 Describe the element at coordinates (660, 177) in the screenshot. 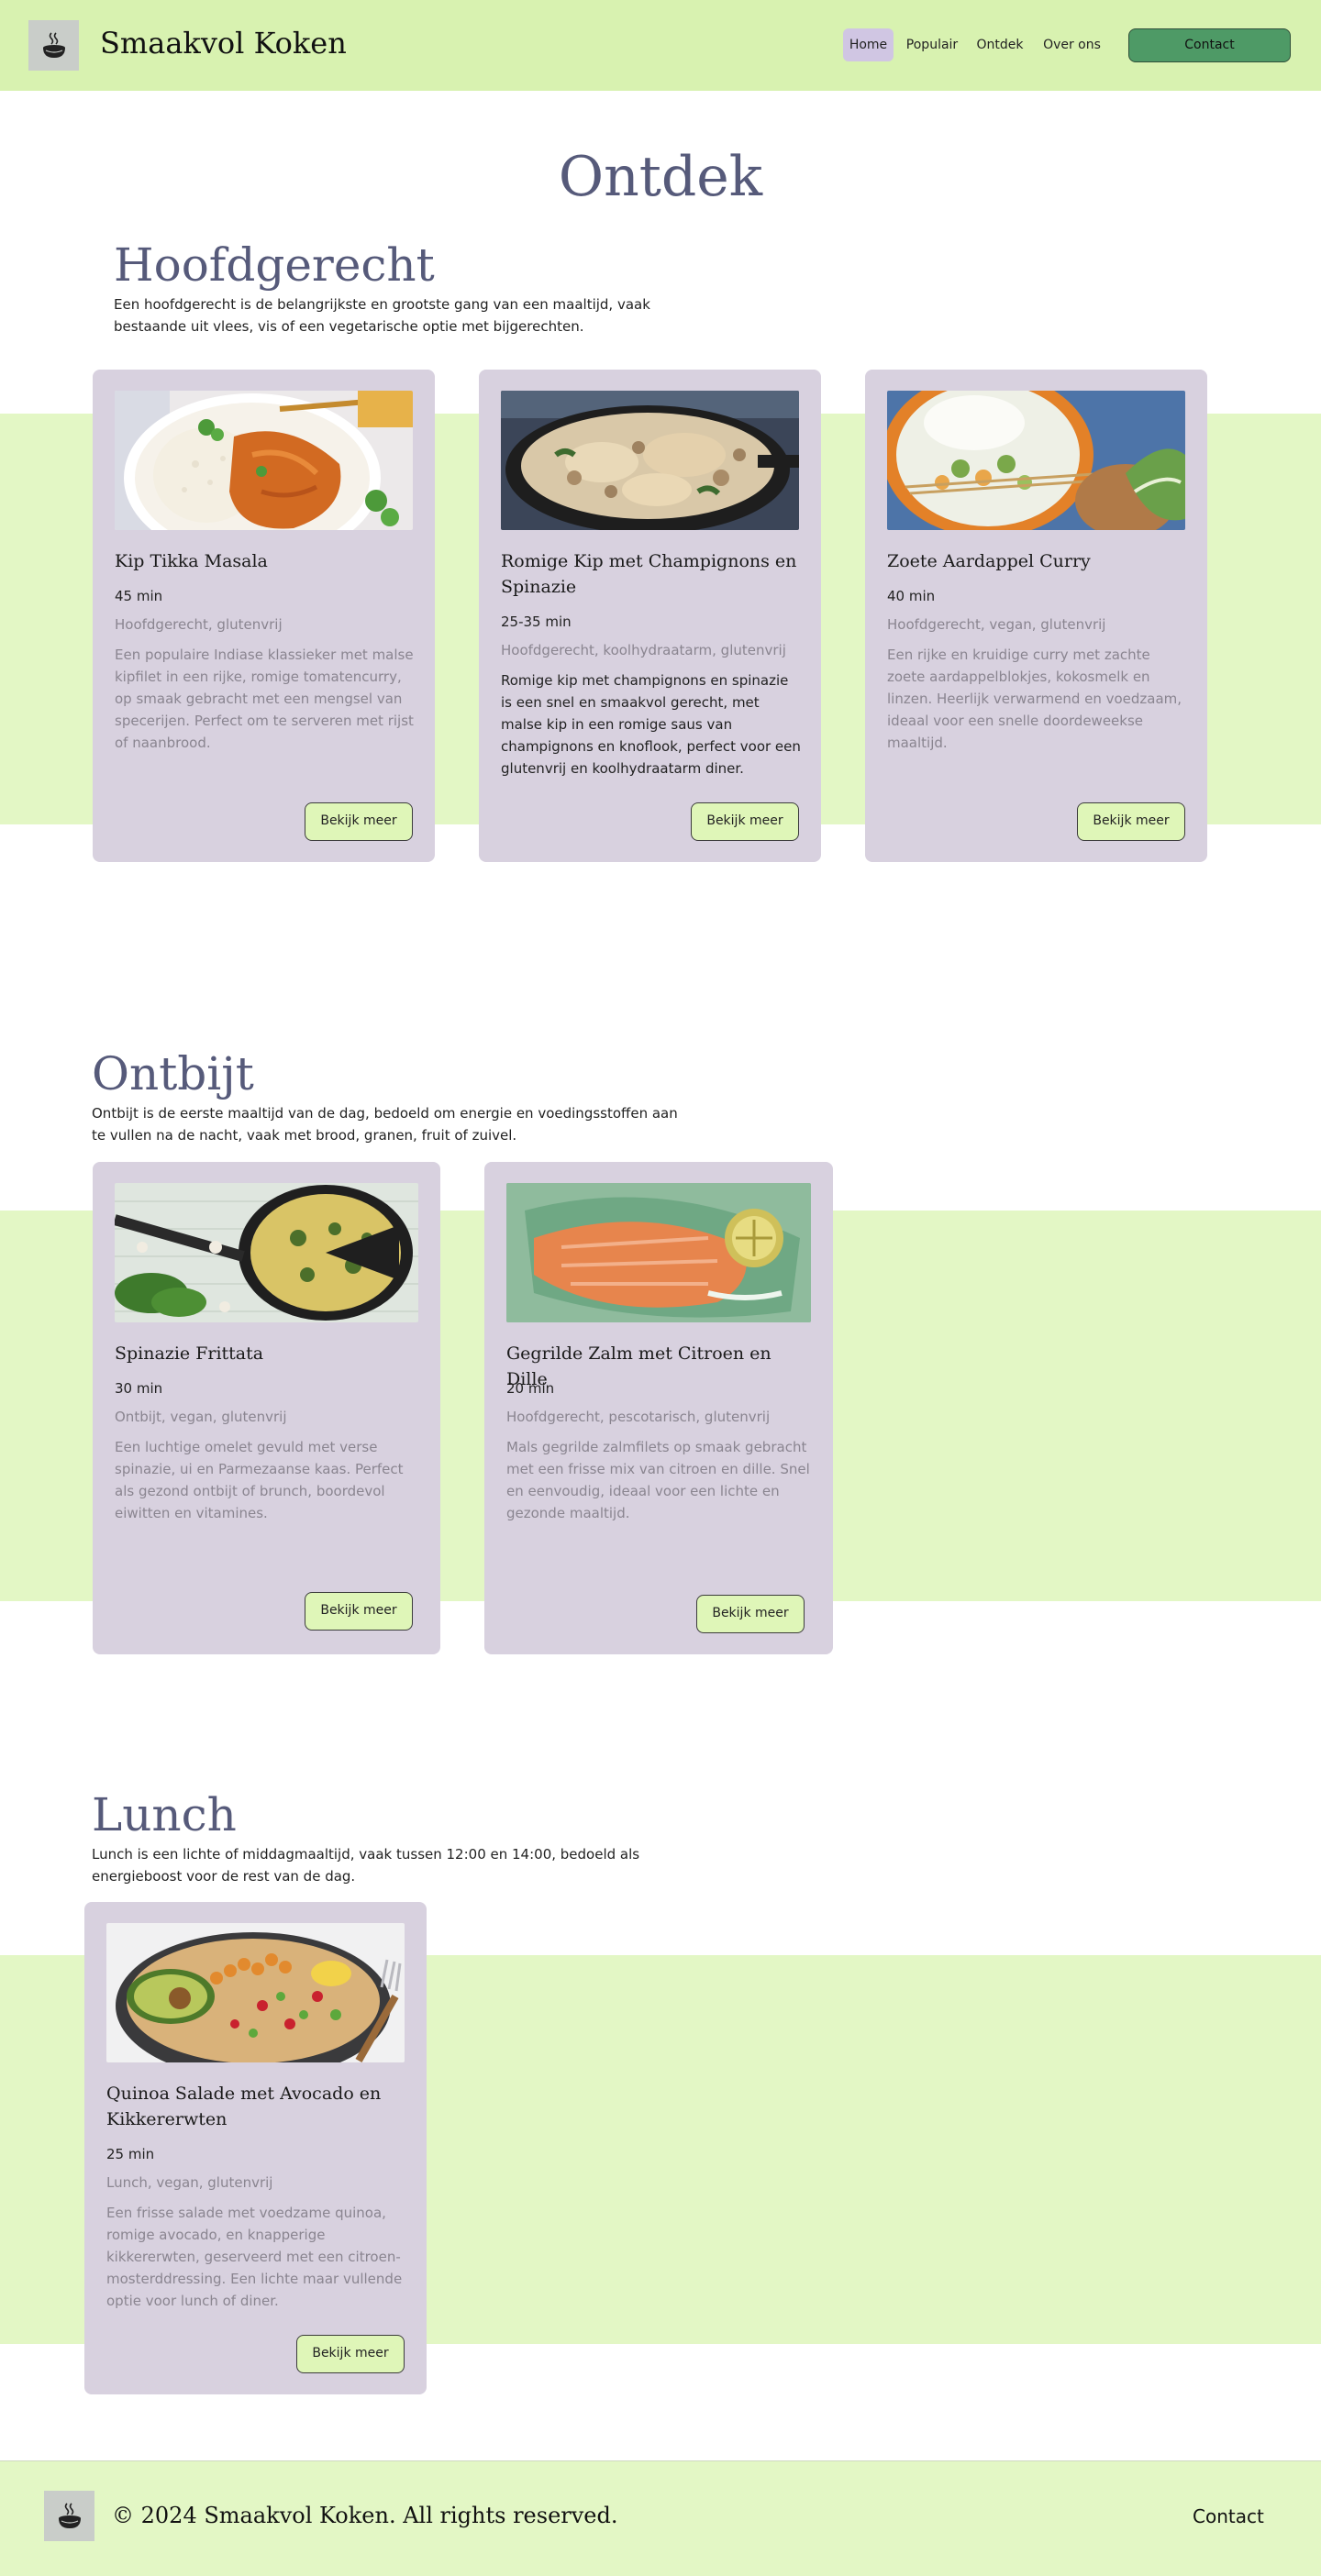

I see `page-title: Ontdek` at that location.